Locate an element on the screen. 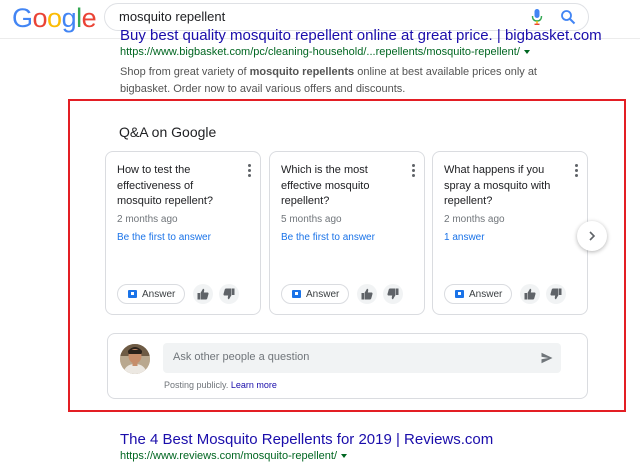  logo-letter: e is located at coordinates (89, 18).